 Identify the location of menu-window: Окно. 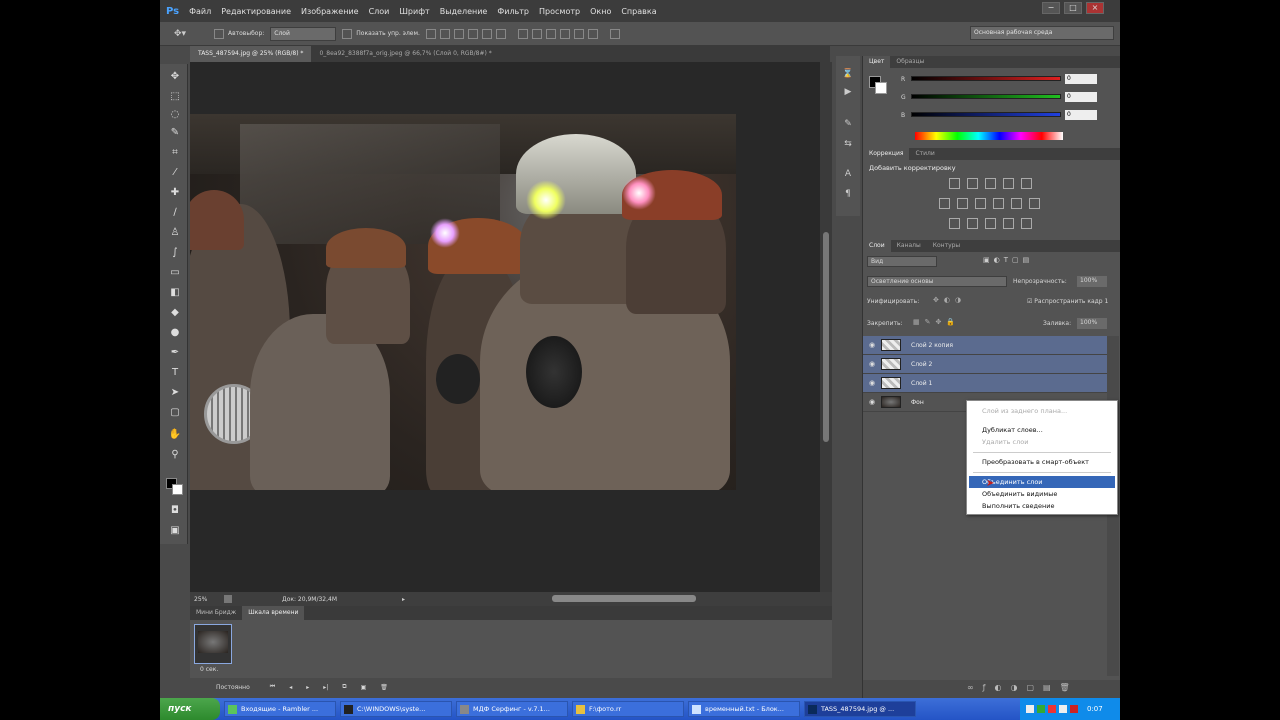
(600, 11).